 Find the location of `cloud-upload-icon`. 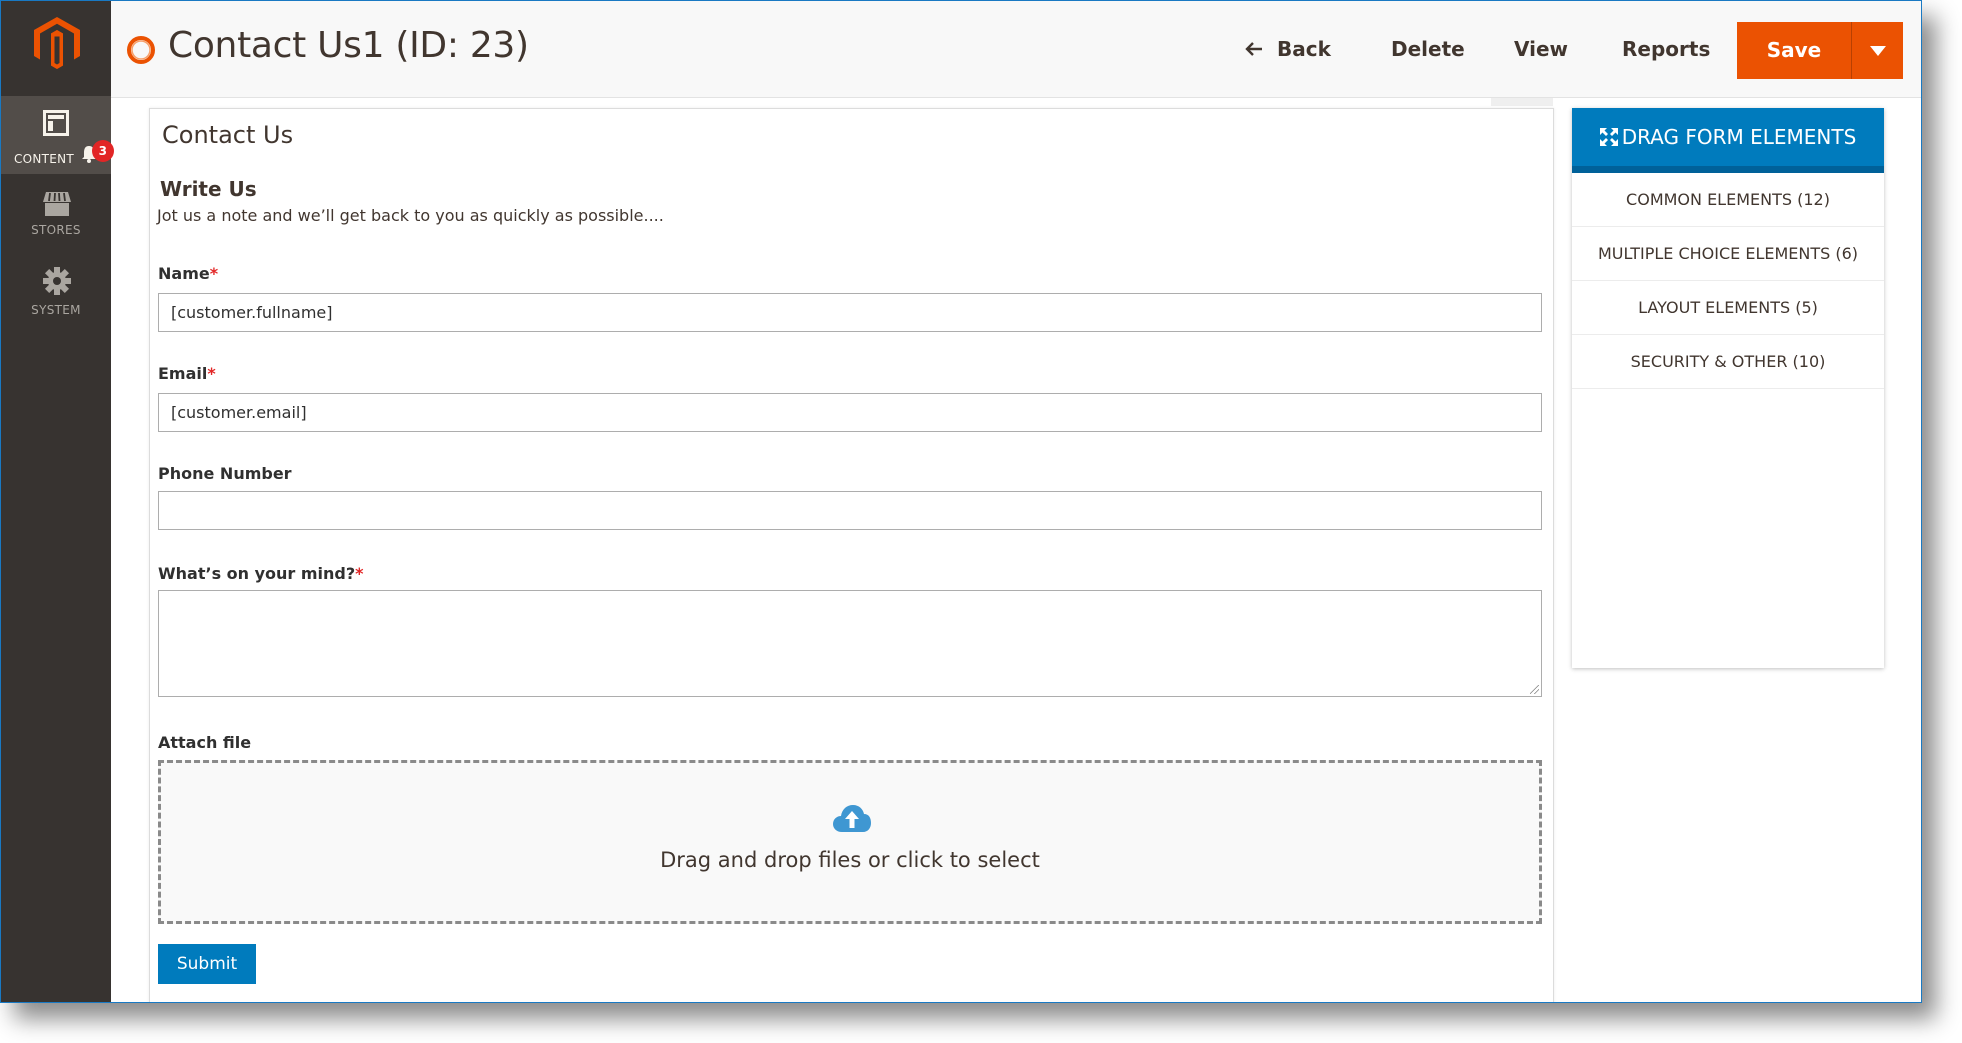

cloud-upload-icon is located at coordinates (852, 818).